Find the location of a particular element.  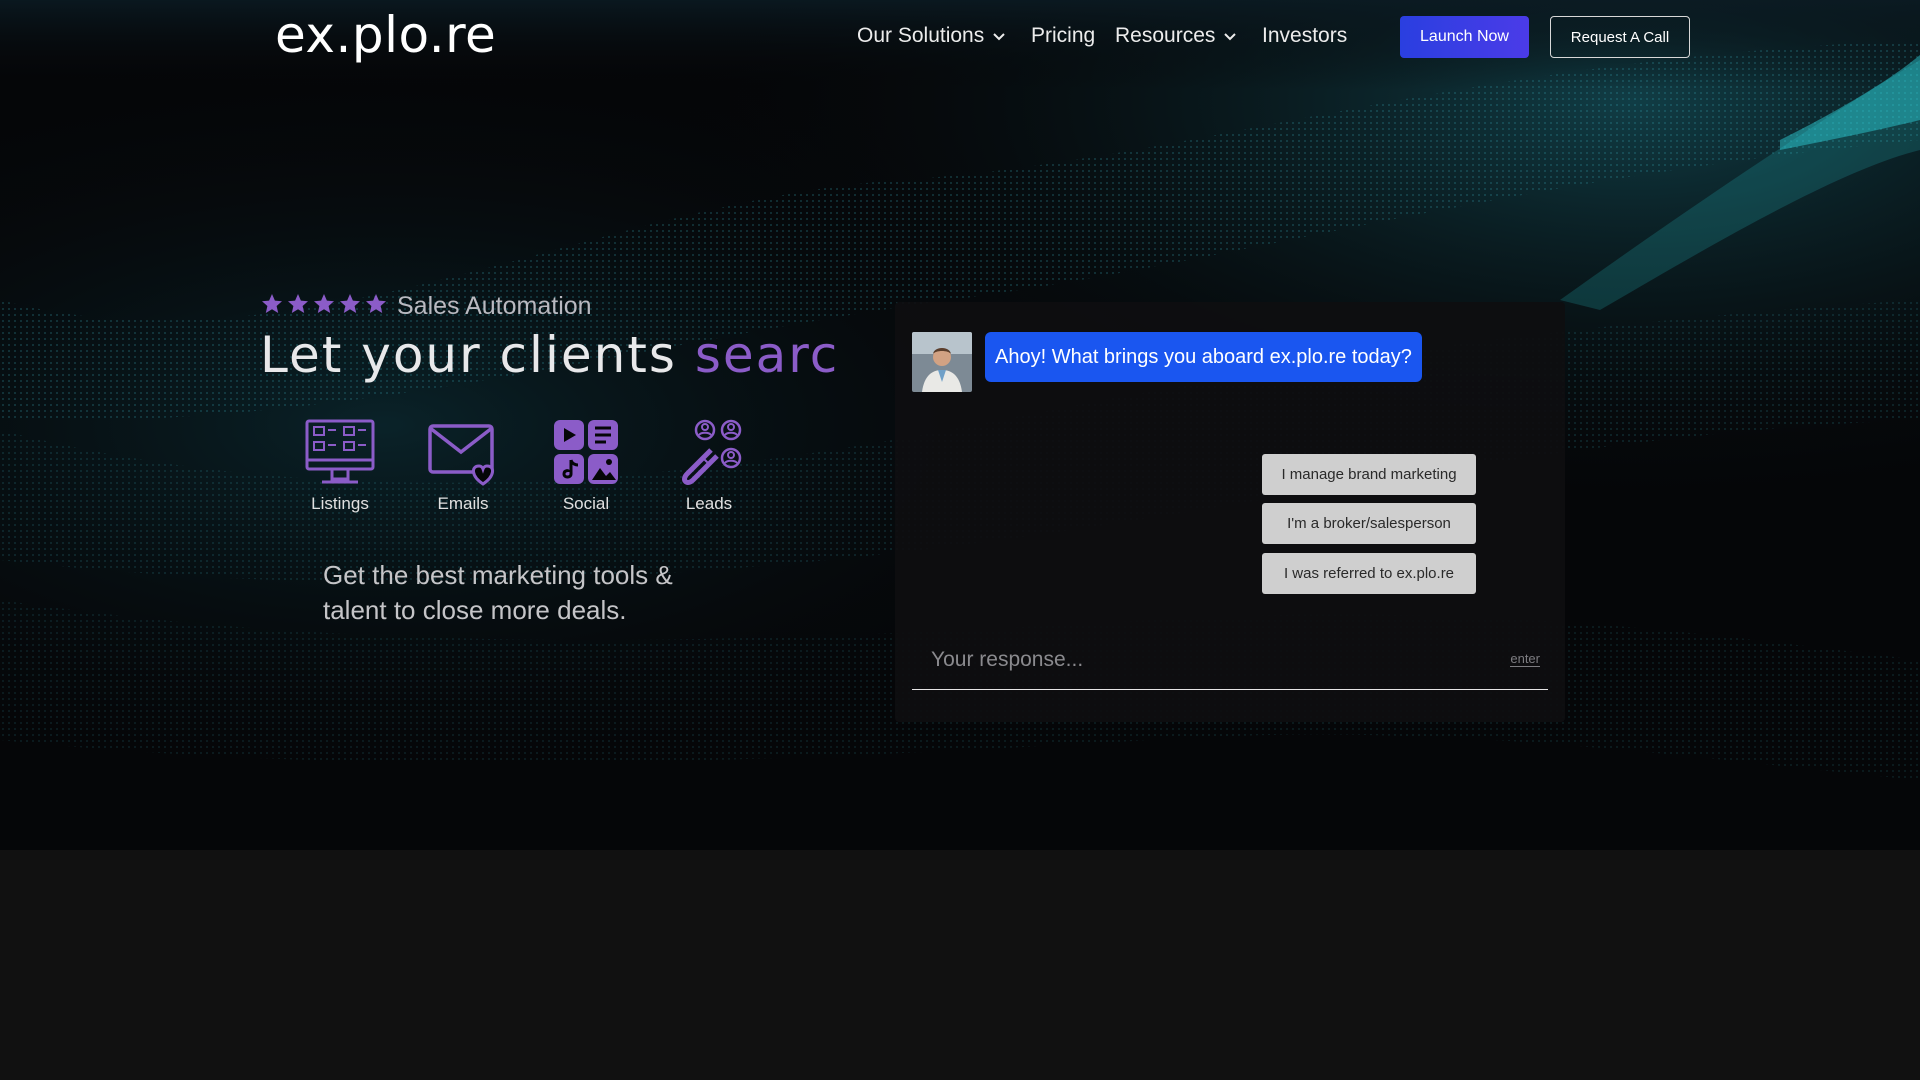

feature-leads: Leads is located at coordinates (709, 466).